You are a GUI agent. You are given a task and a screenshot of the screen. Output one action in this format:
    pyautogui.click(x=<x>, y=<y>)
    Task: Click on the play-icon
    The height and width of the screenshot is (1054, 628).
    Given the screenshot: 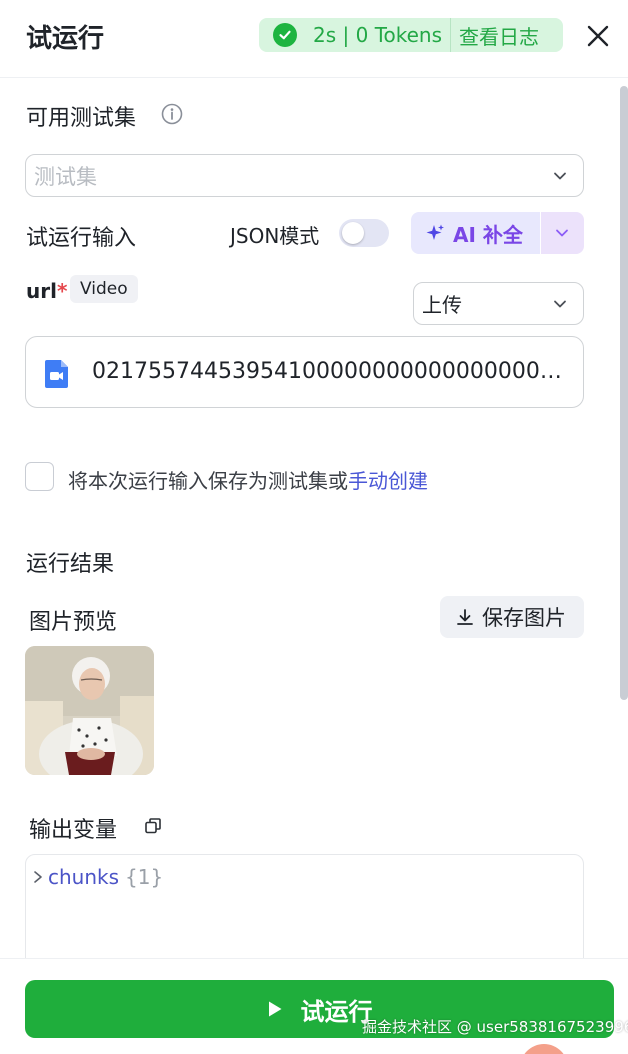 What is the action you would take?
    pyautogui.click(x=274, y=1009)
    